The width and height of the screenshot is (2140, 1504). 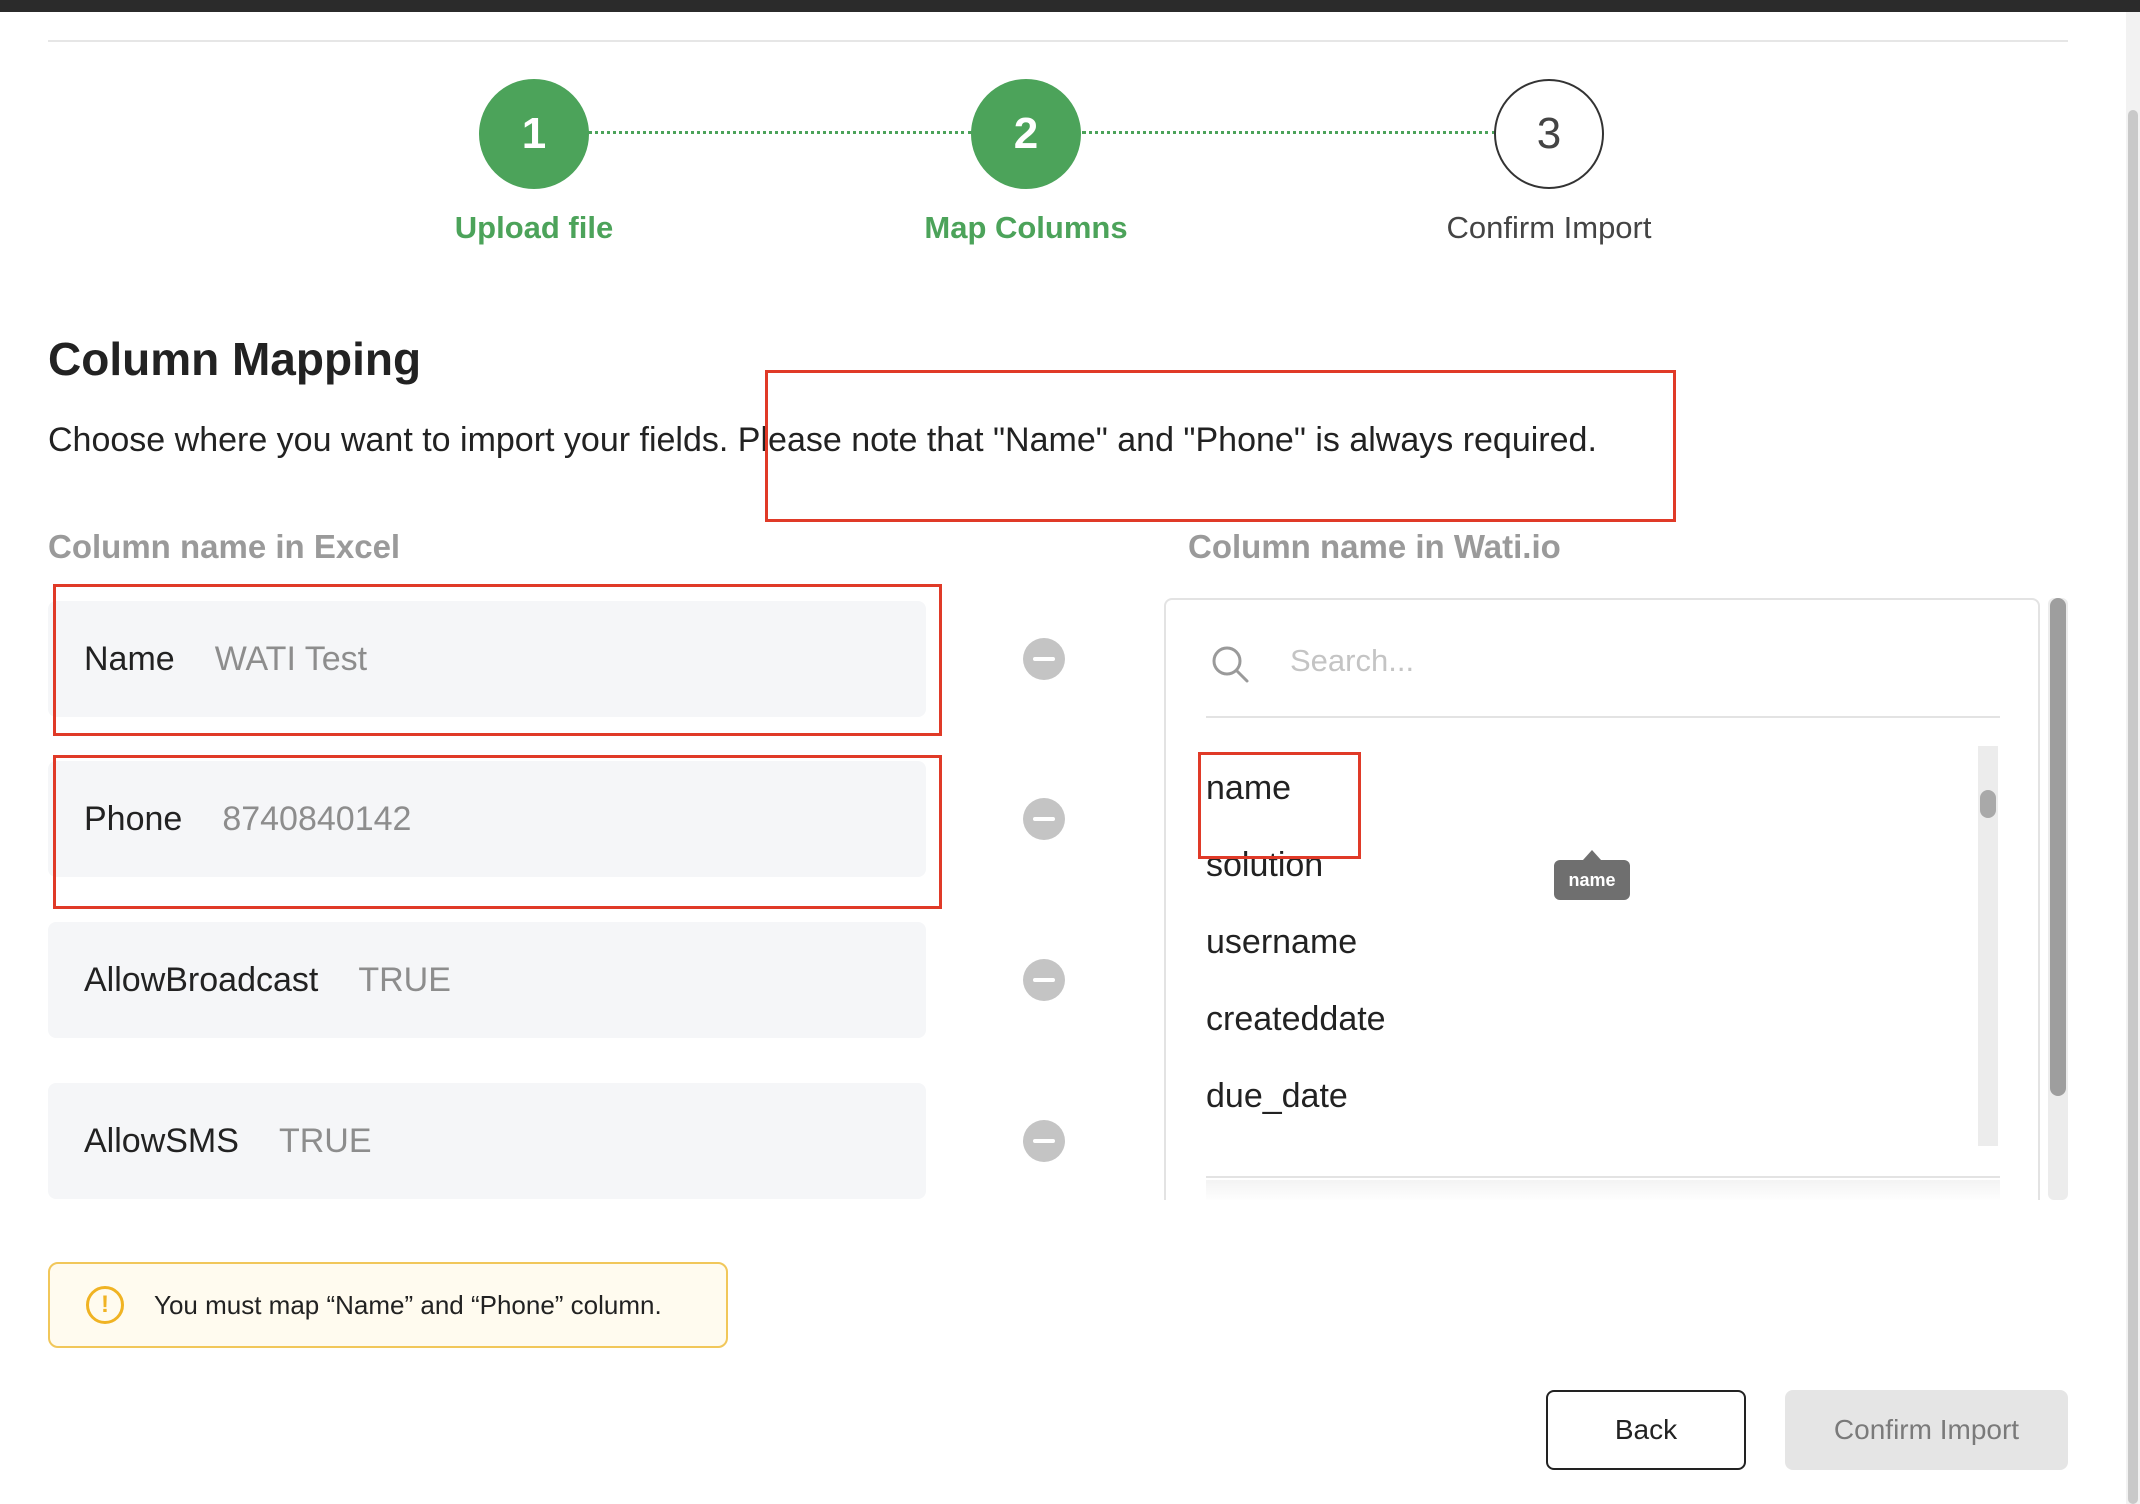 I want to click on warning-icon: !, so click(x=105, y=1305).